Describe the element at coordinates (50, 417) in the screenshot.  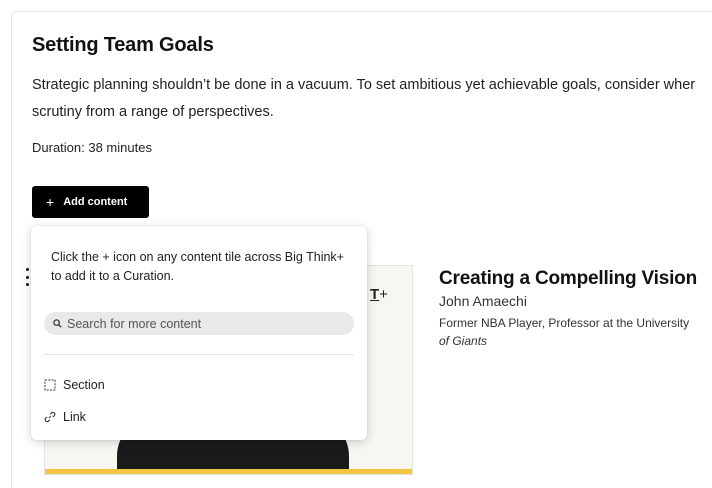
I see `link-icon` at that location.